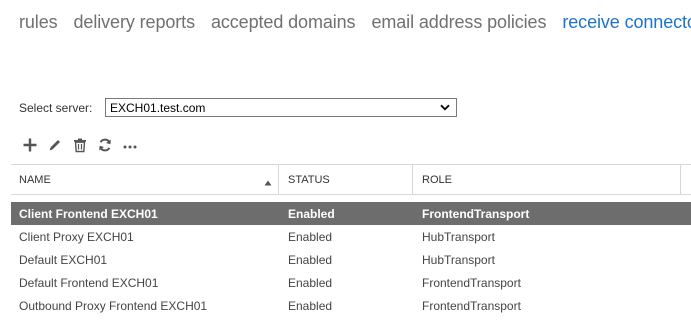 This screenshot has width=691, height=330. Describe the element at coordinates (56, 107) in the screenshot. I see `server-label: Select server:` at that location.